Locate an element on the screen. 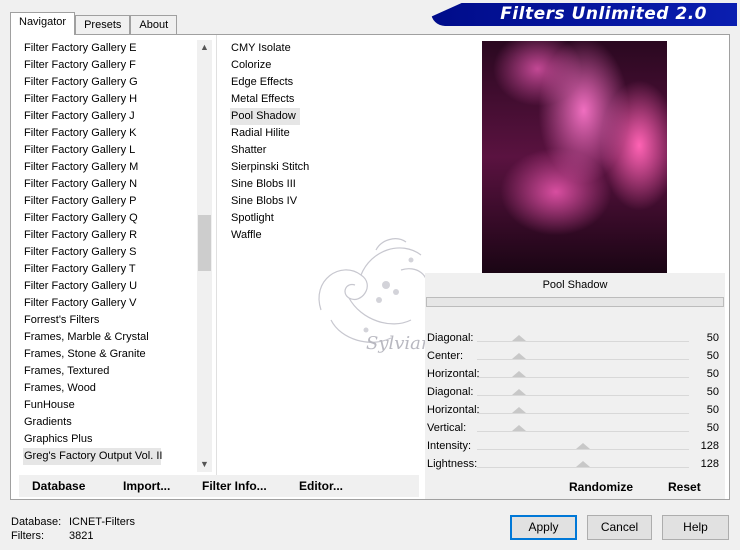  cancel-button: Cancel is located at coordinates (619, 527).